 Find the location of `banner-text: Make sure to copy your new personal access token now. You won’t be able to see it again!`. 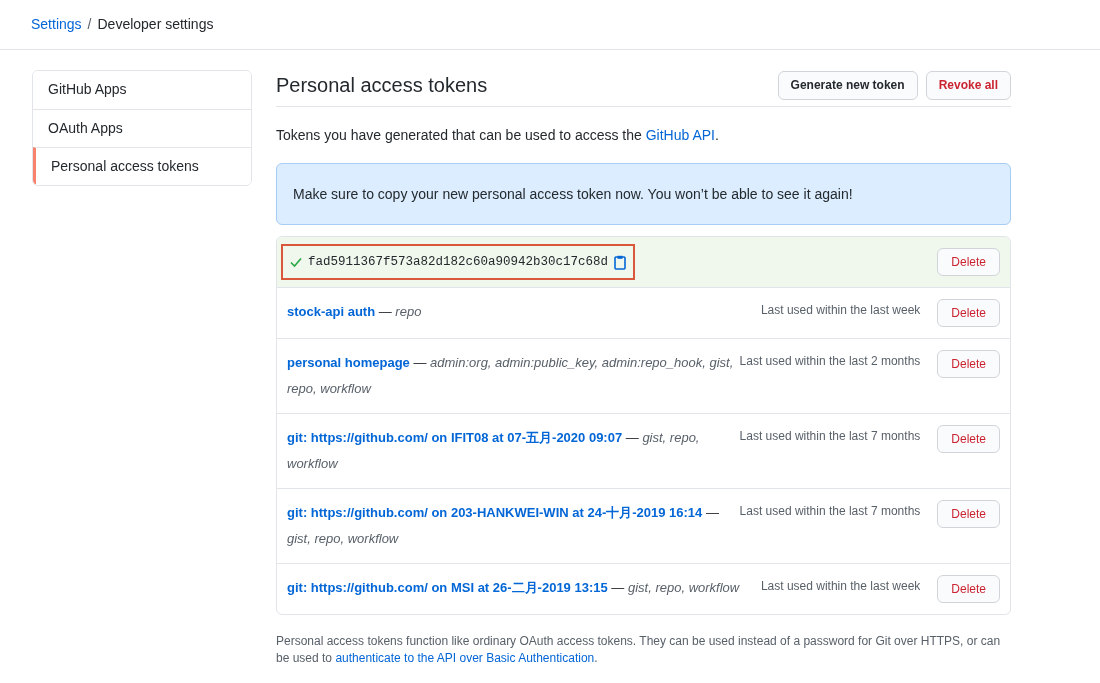

banner-text: Make sure to copy your new personal access token now. You won’t be able to see it again! is located at coordinates (573, 194).